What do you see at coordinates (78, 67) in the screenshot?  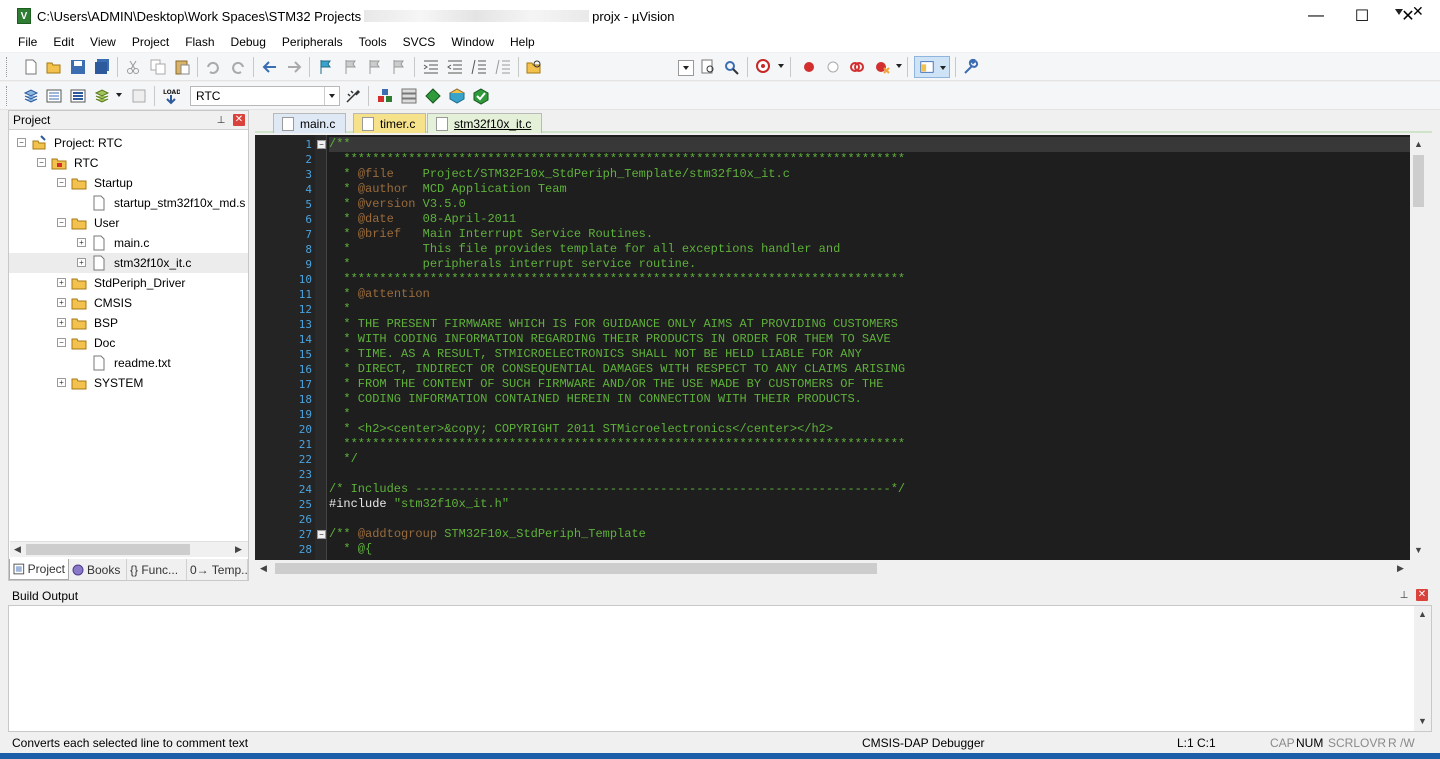 I see `save-icon` at bounding box center [78, 67].